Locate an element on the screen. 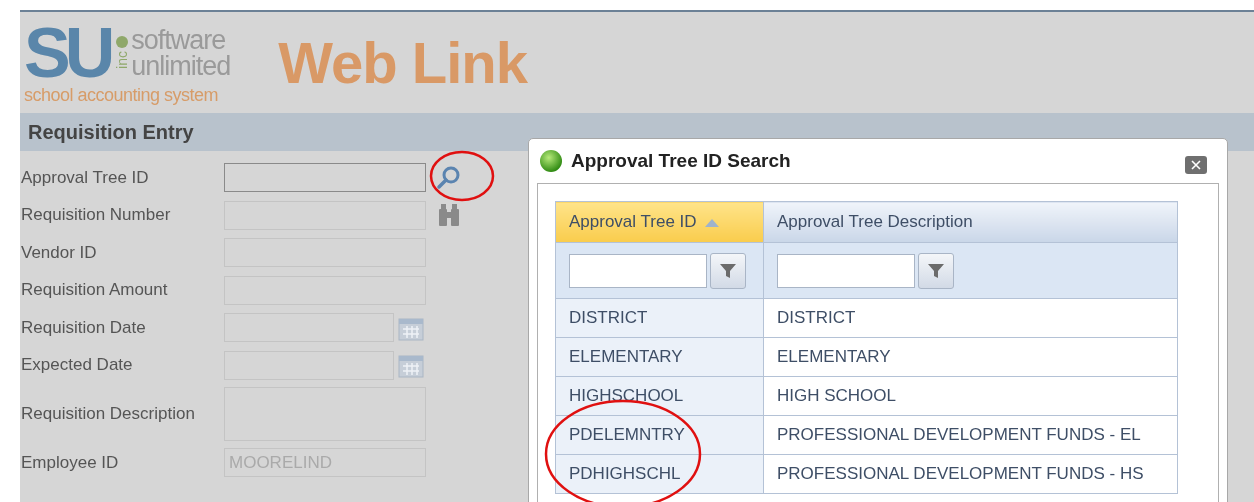 Image resolution: width=1254 pixels, height=502 pixels. status-orb-icon is located at coordinates (551, 161).